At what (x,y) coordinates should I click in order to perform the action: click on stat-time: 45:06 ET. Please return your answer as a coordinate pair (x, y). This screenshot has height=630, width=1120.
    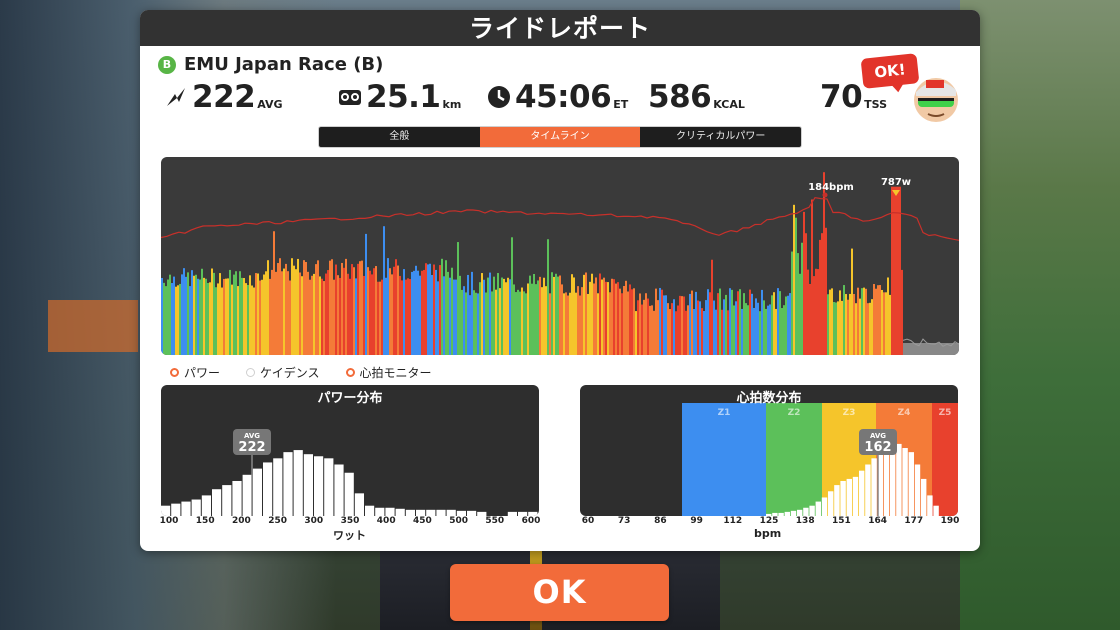
    Looking at the image, I should click on (557, 97).